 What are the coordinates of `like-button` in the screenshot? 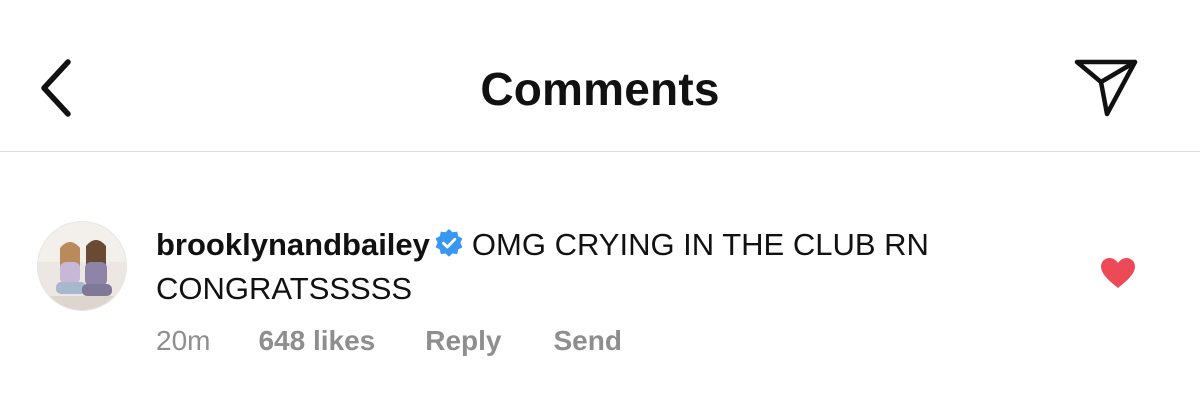 It's located at (1118, 273).